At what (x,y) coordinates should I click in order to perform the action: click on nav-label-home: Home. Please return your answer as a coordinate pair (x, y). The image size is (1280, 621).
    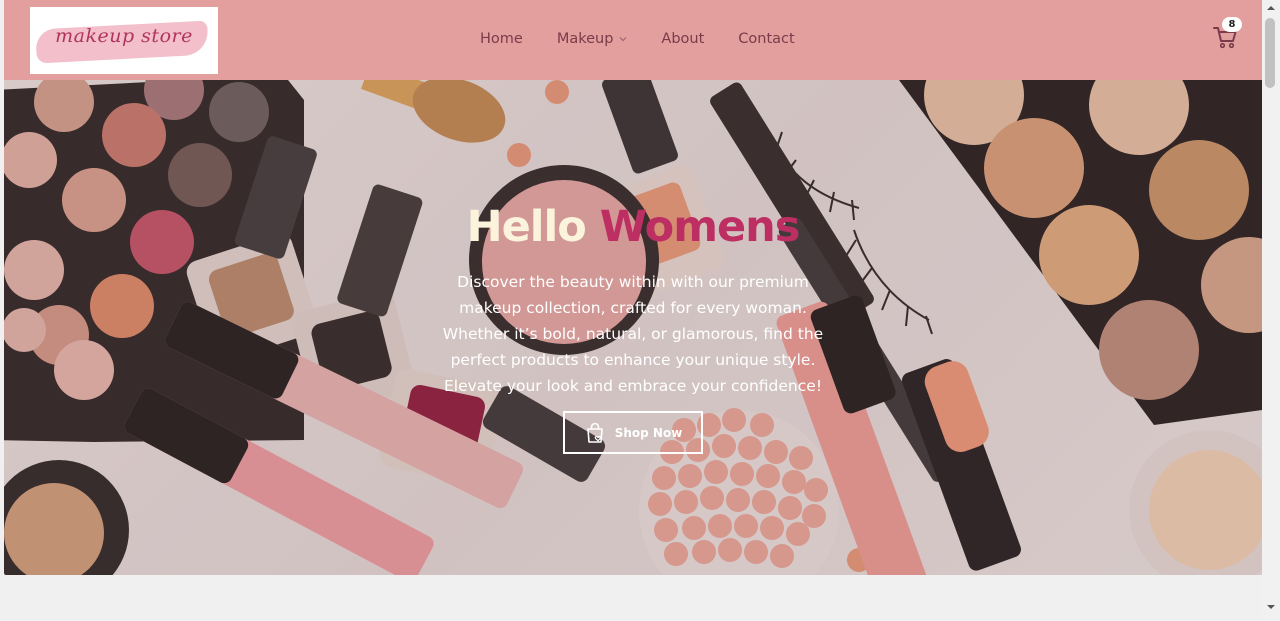
    Looking at the image, I should click on (501, 39).